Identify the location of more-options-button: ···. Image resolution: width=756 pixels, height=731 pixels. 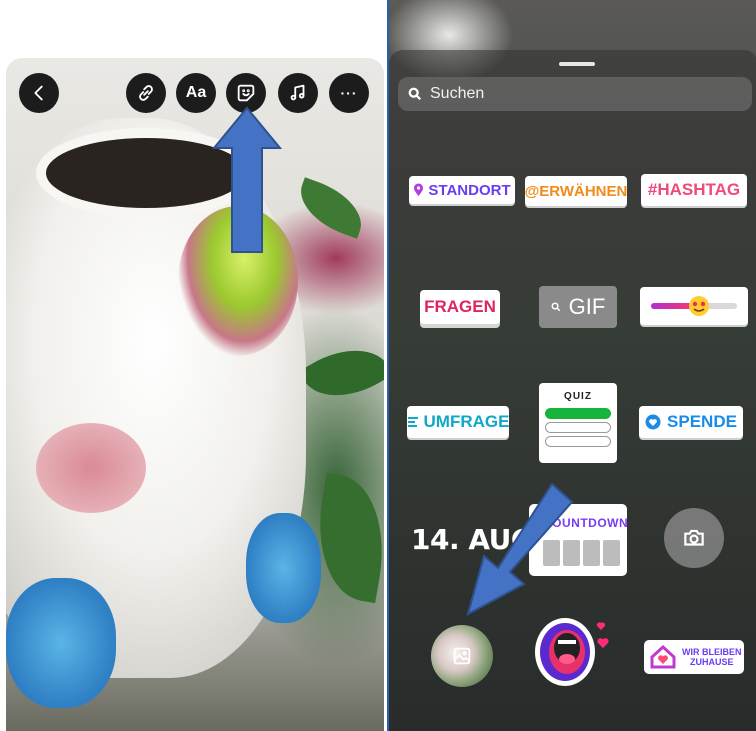
(349, 93).